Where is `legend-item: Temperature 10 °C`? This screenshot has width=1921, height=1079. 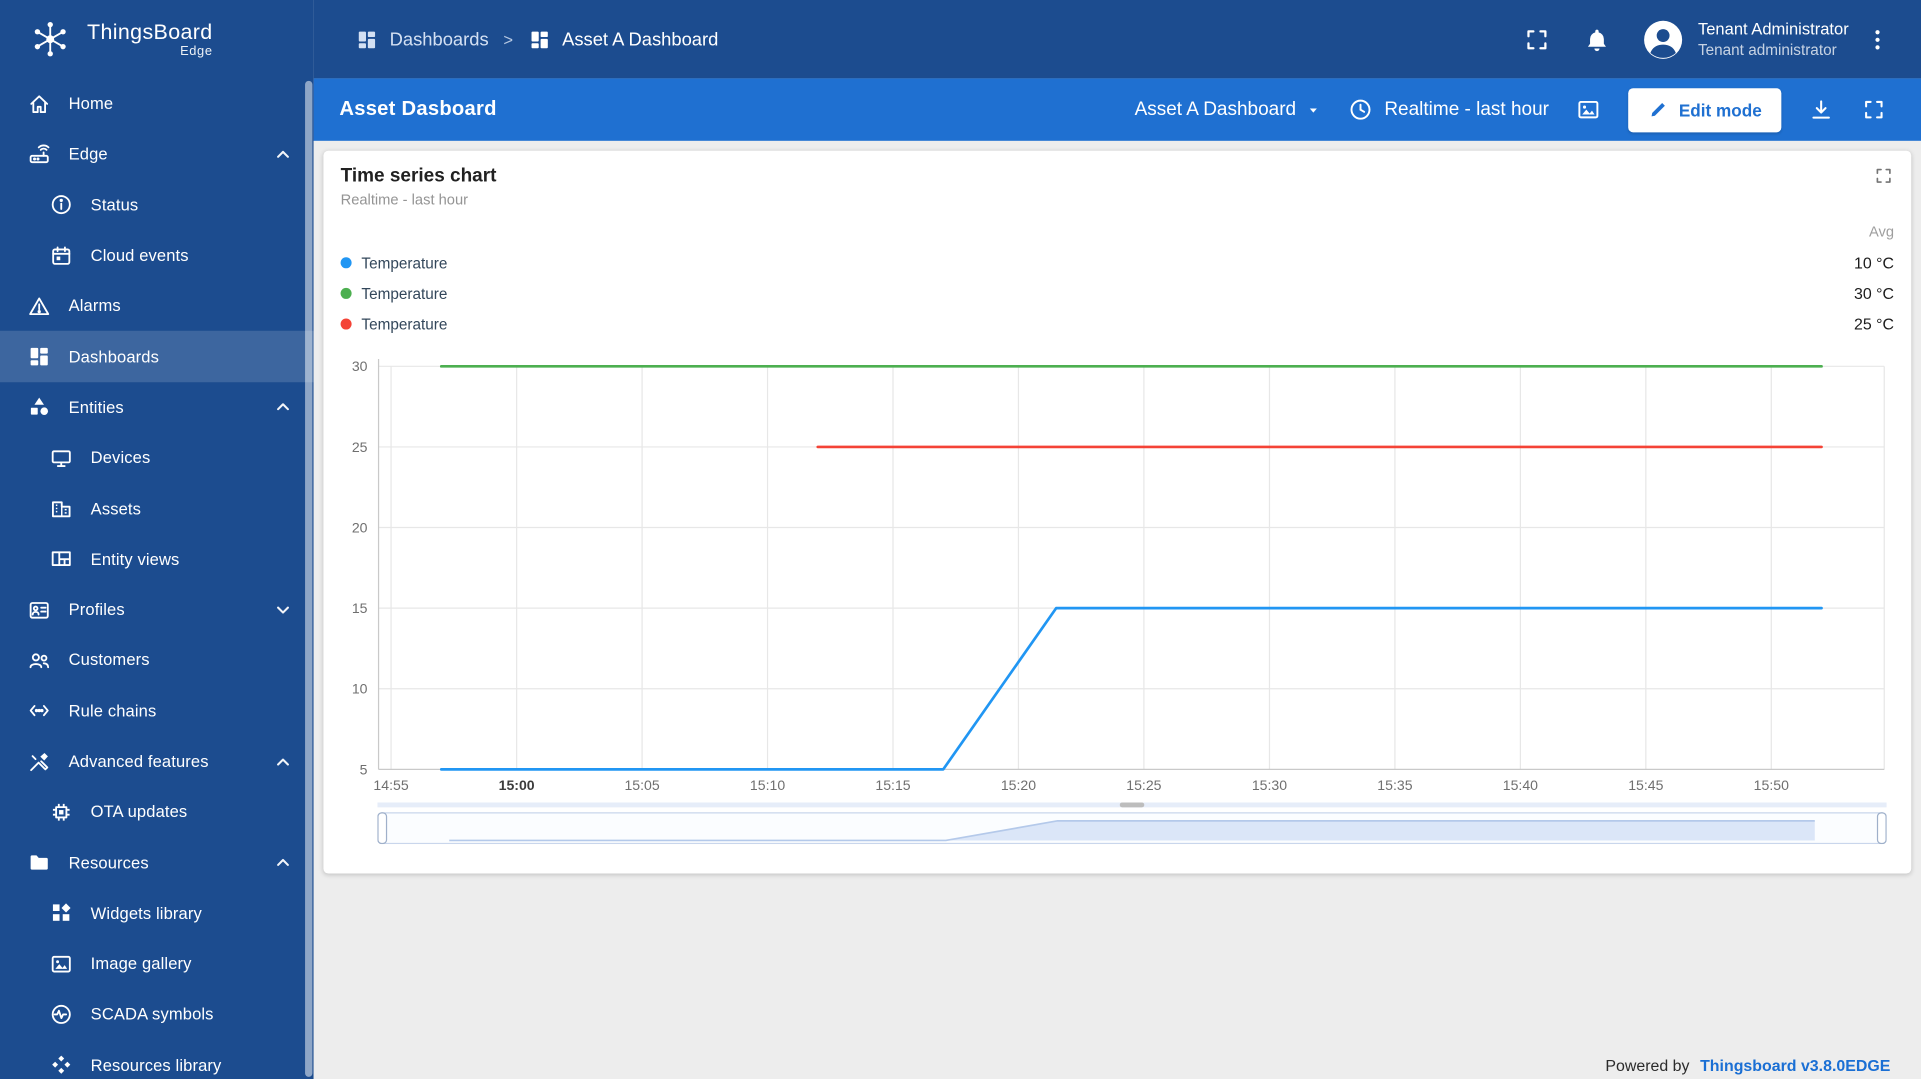
legend-item: Temperature 10 °C is located at coordinates (1117, 262).